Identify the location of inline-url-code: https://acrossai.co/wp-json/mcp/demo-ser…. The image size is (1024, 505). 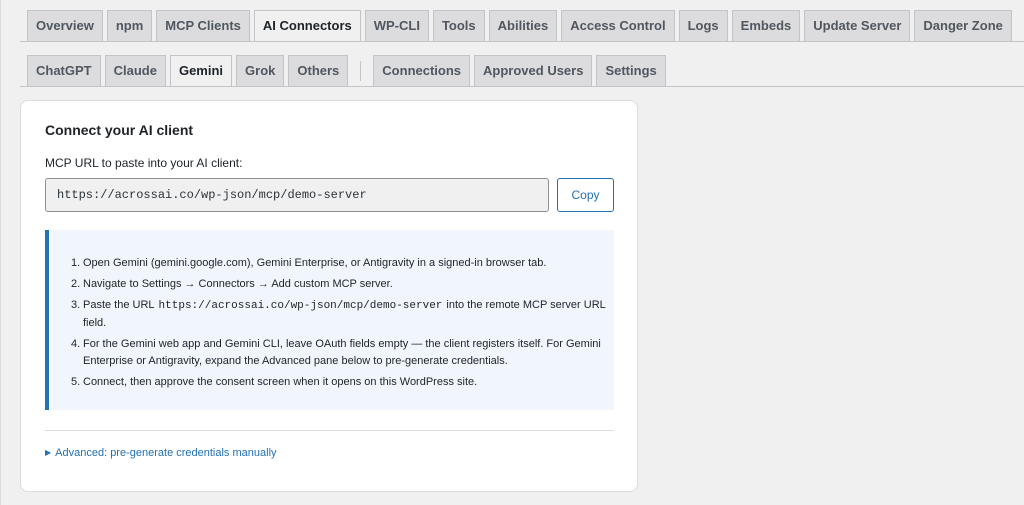
(300, 306).